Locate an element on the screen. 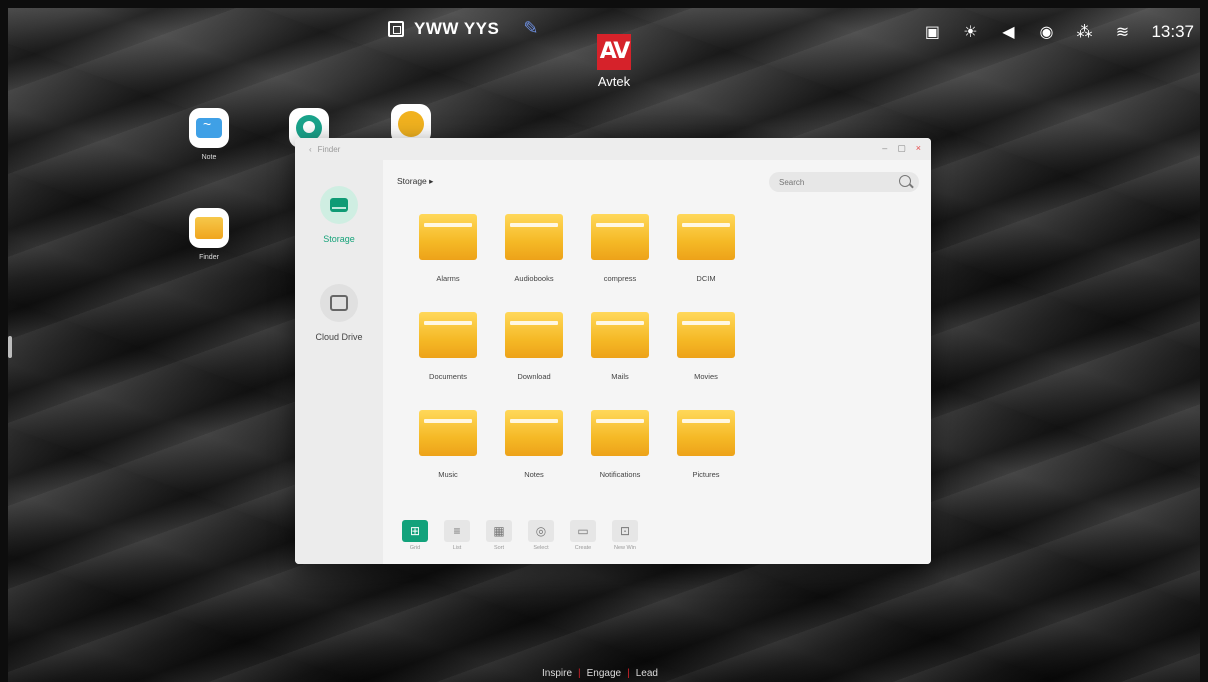 The width and height of the screenshot is (1208, 682). folder-item: Notifications is located at coordinates (620, 459).